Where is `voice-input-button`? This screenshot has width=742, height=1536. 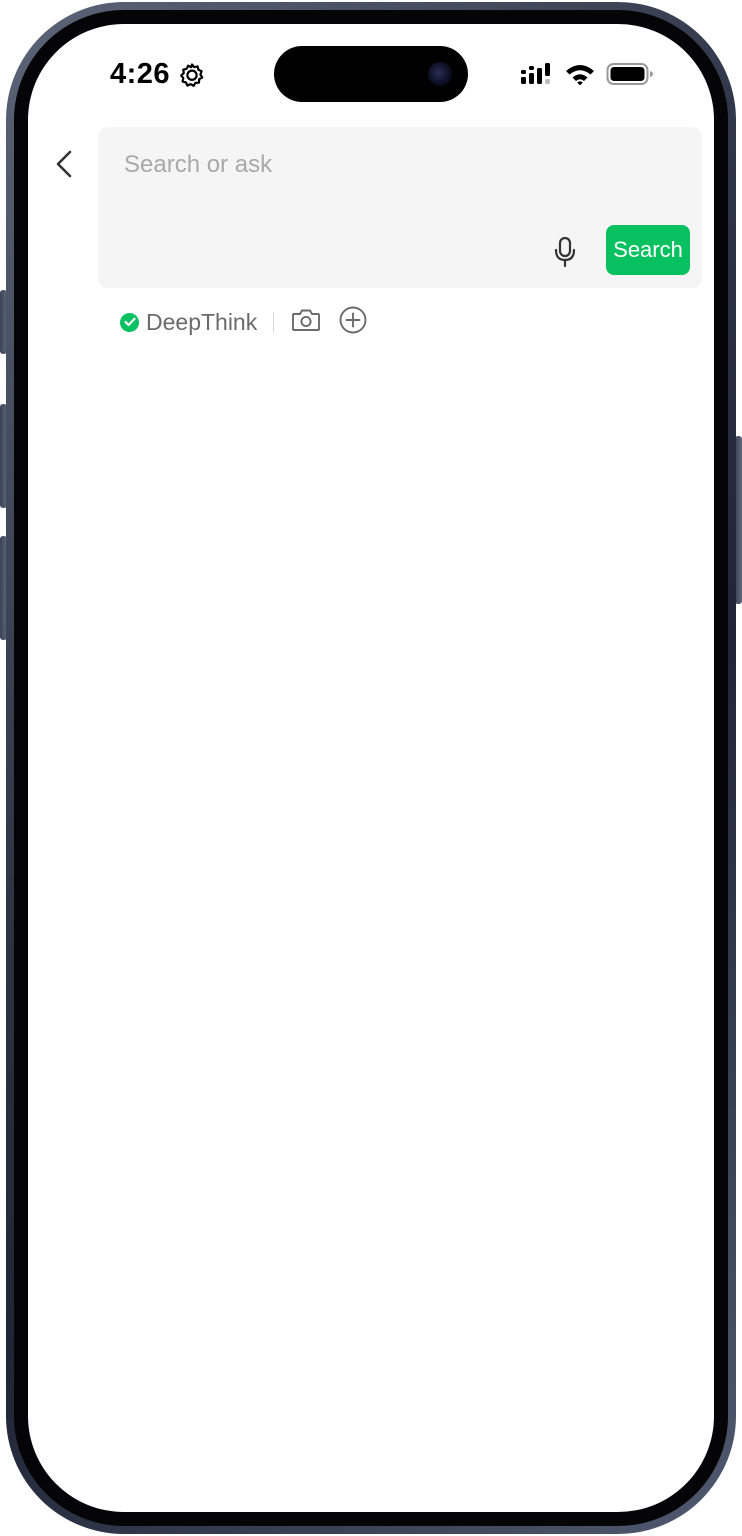 voice-input-button is located at coordinates (565, 254).